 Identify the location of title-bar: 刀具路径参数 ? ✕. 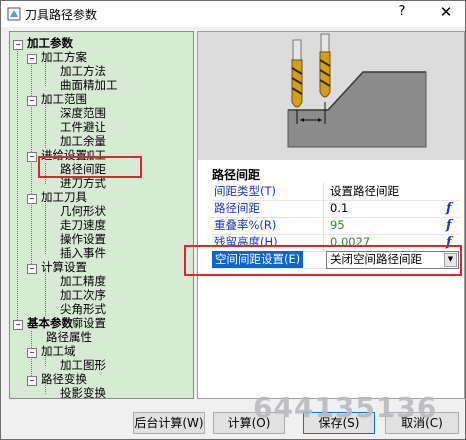
(233, 14).